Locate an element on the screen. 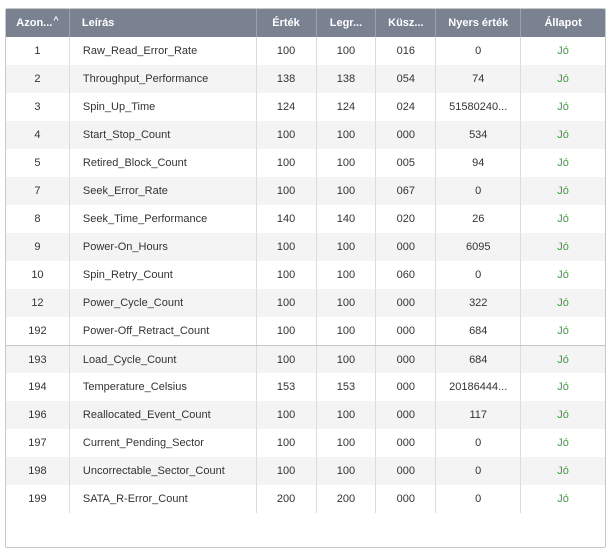 The height and width of the screenshot is (553, 612). column-header-status: Állapot is located at coordinates (563, 23).